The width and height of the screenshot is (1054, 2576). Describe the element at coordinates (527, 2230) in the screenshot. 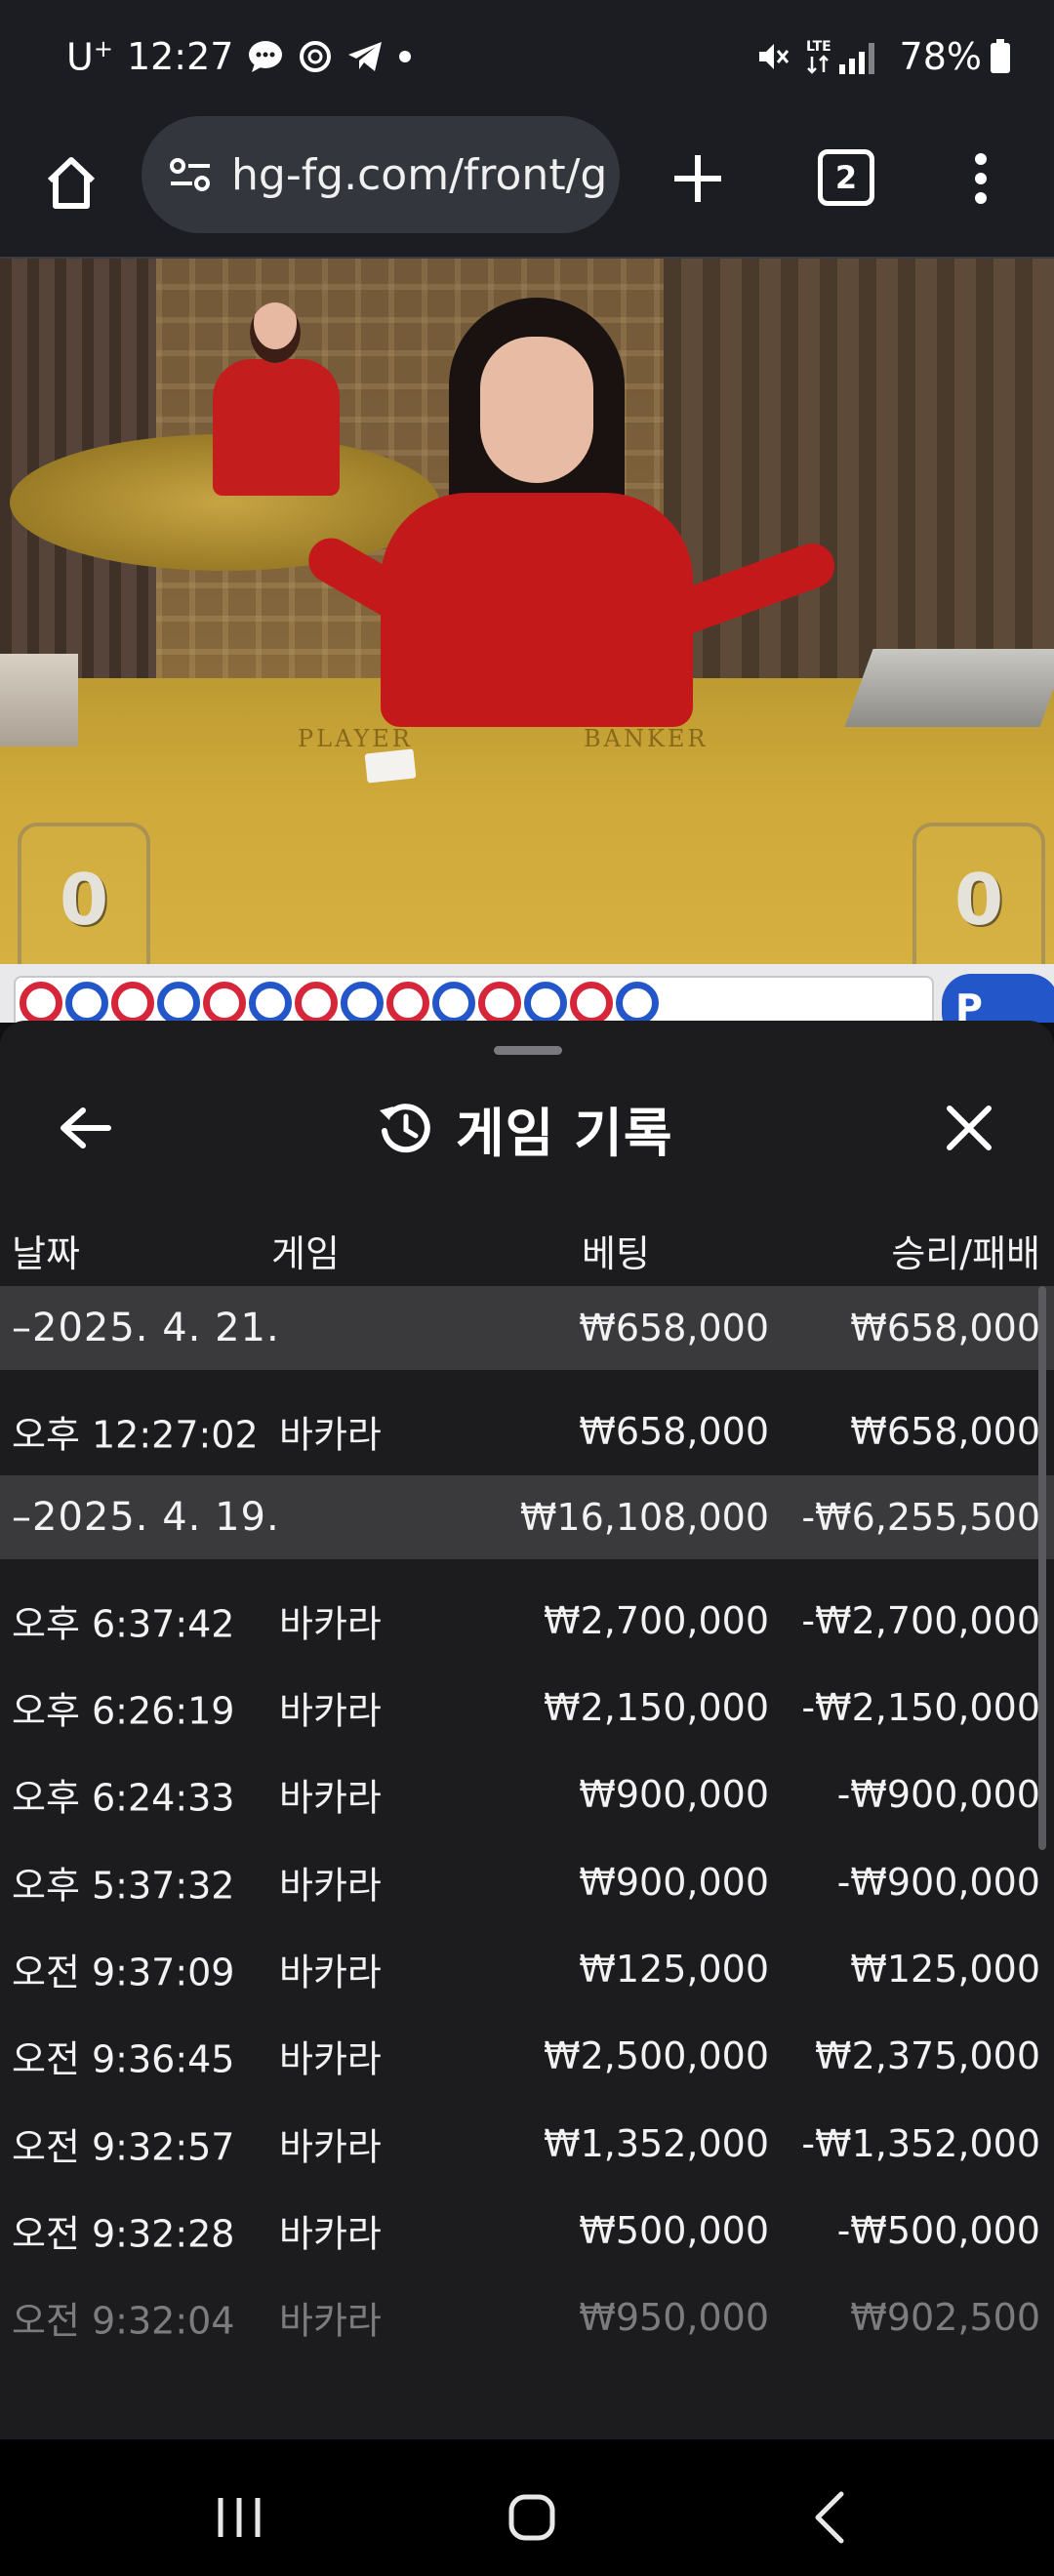

I see `history-row: 오전 9:32:28 바카라 ₩500,000 -₩500,000` at that location.